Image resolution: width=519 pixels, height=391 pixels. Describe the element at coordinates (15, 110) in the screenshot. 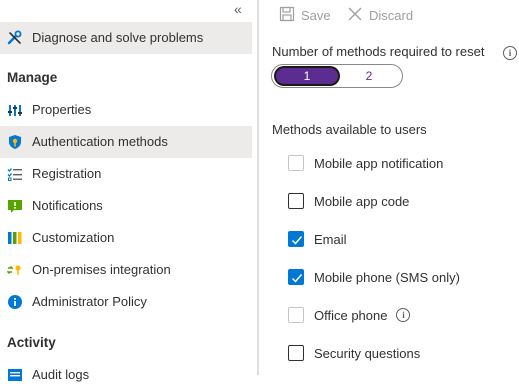

I see `properties-bars-icon` at that location.